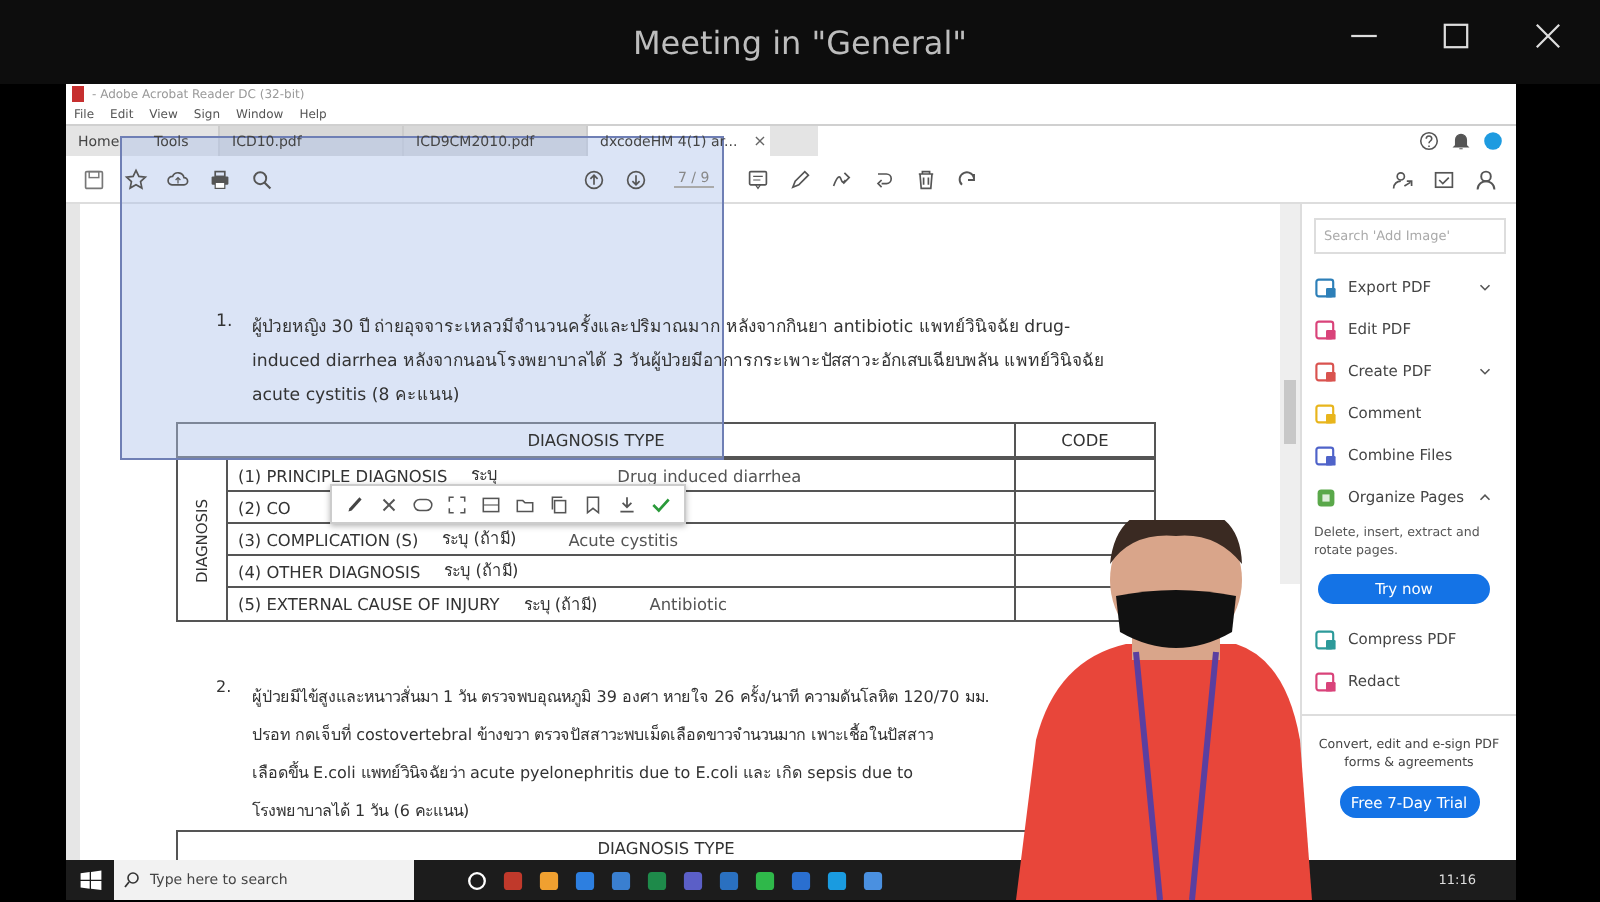 The image size is (1600, 902). What do you see at coordinates (757, 179) in the screenshot?
I see `comment-icon` at bounding box center [757, 179].